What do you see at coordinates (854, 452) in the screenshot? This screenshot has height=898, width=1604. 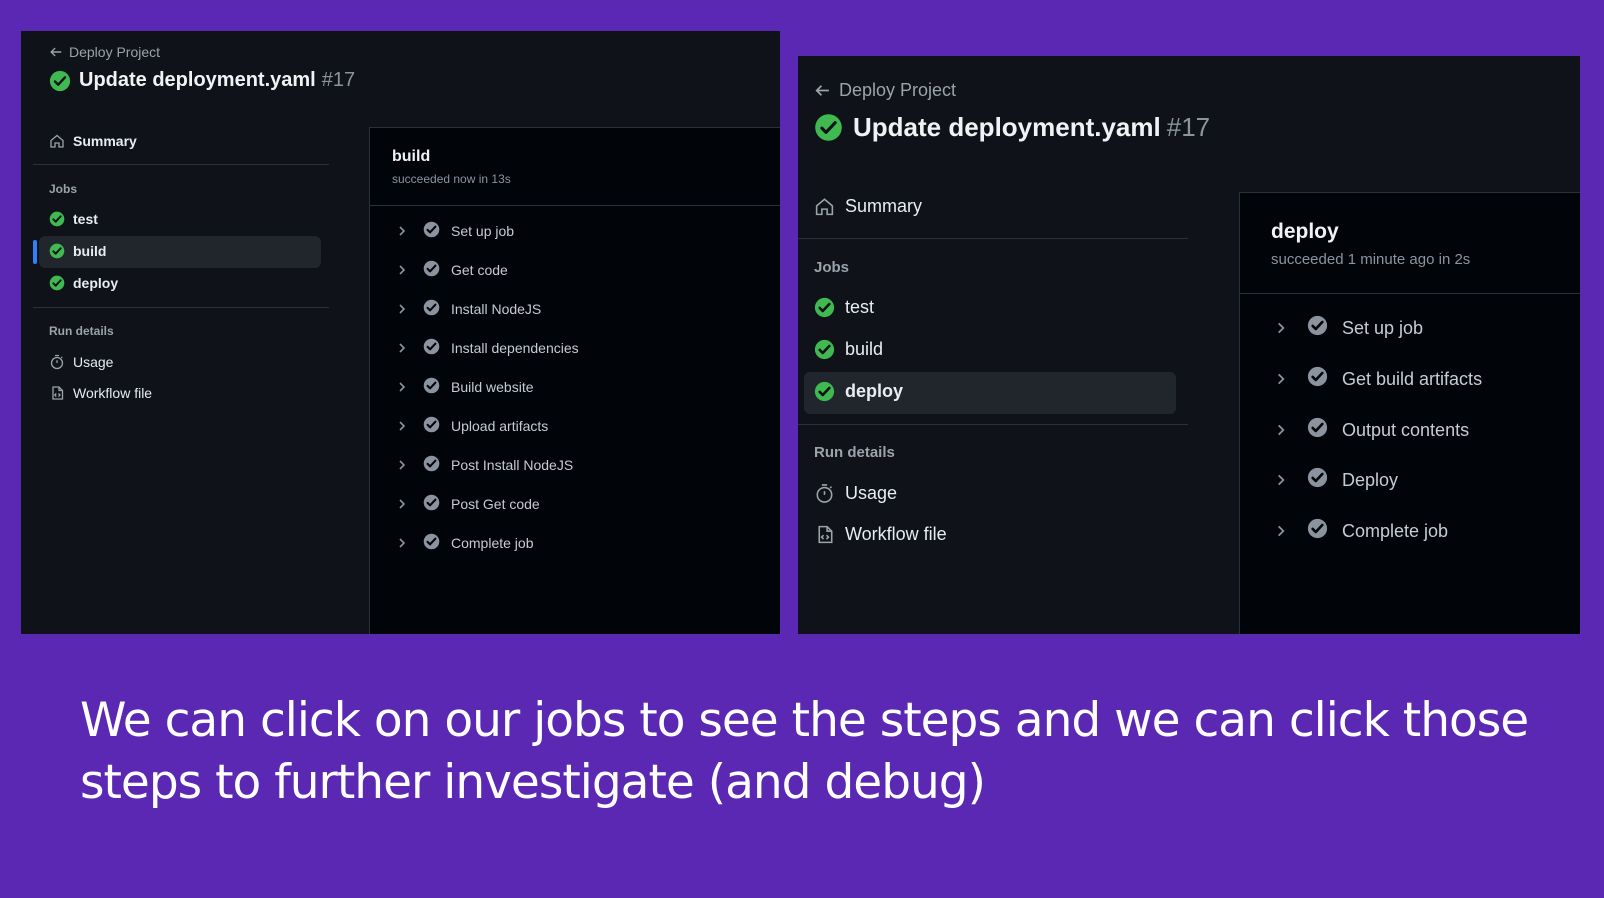 I see `run-details-heading: Run details` at bounding box center [854, 452].